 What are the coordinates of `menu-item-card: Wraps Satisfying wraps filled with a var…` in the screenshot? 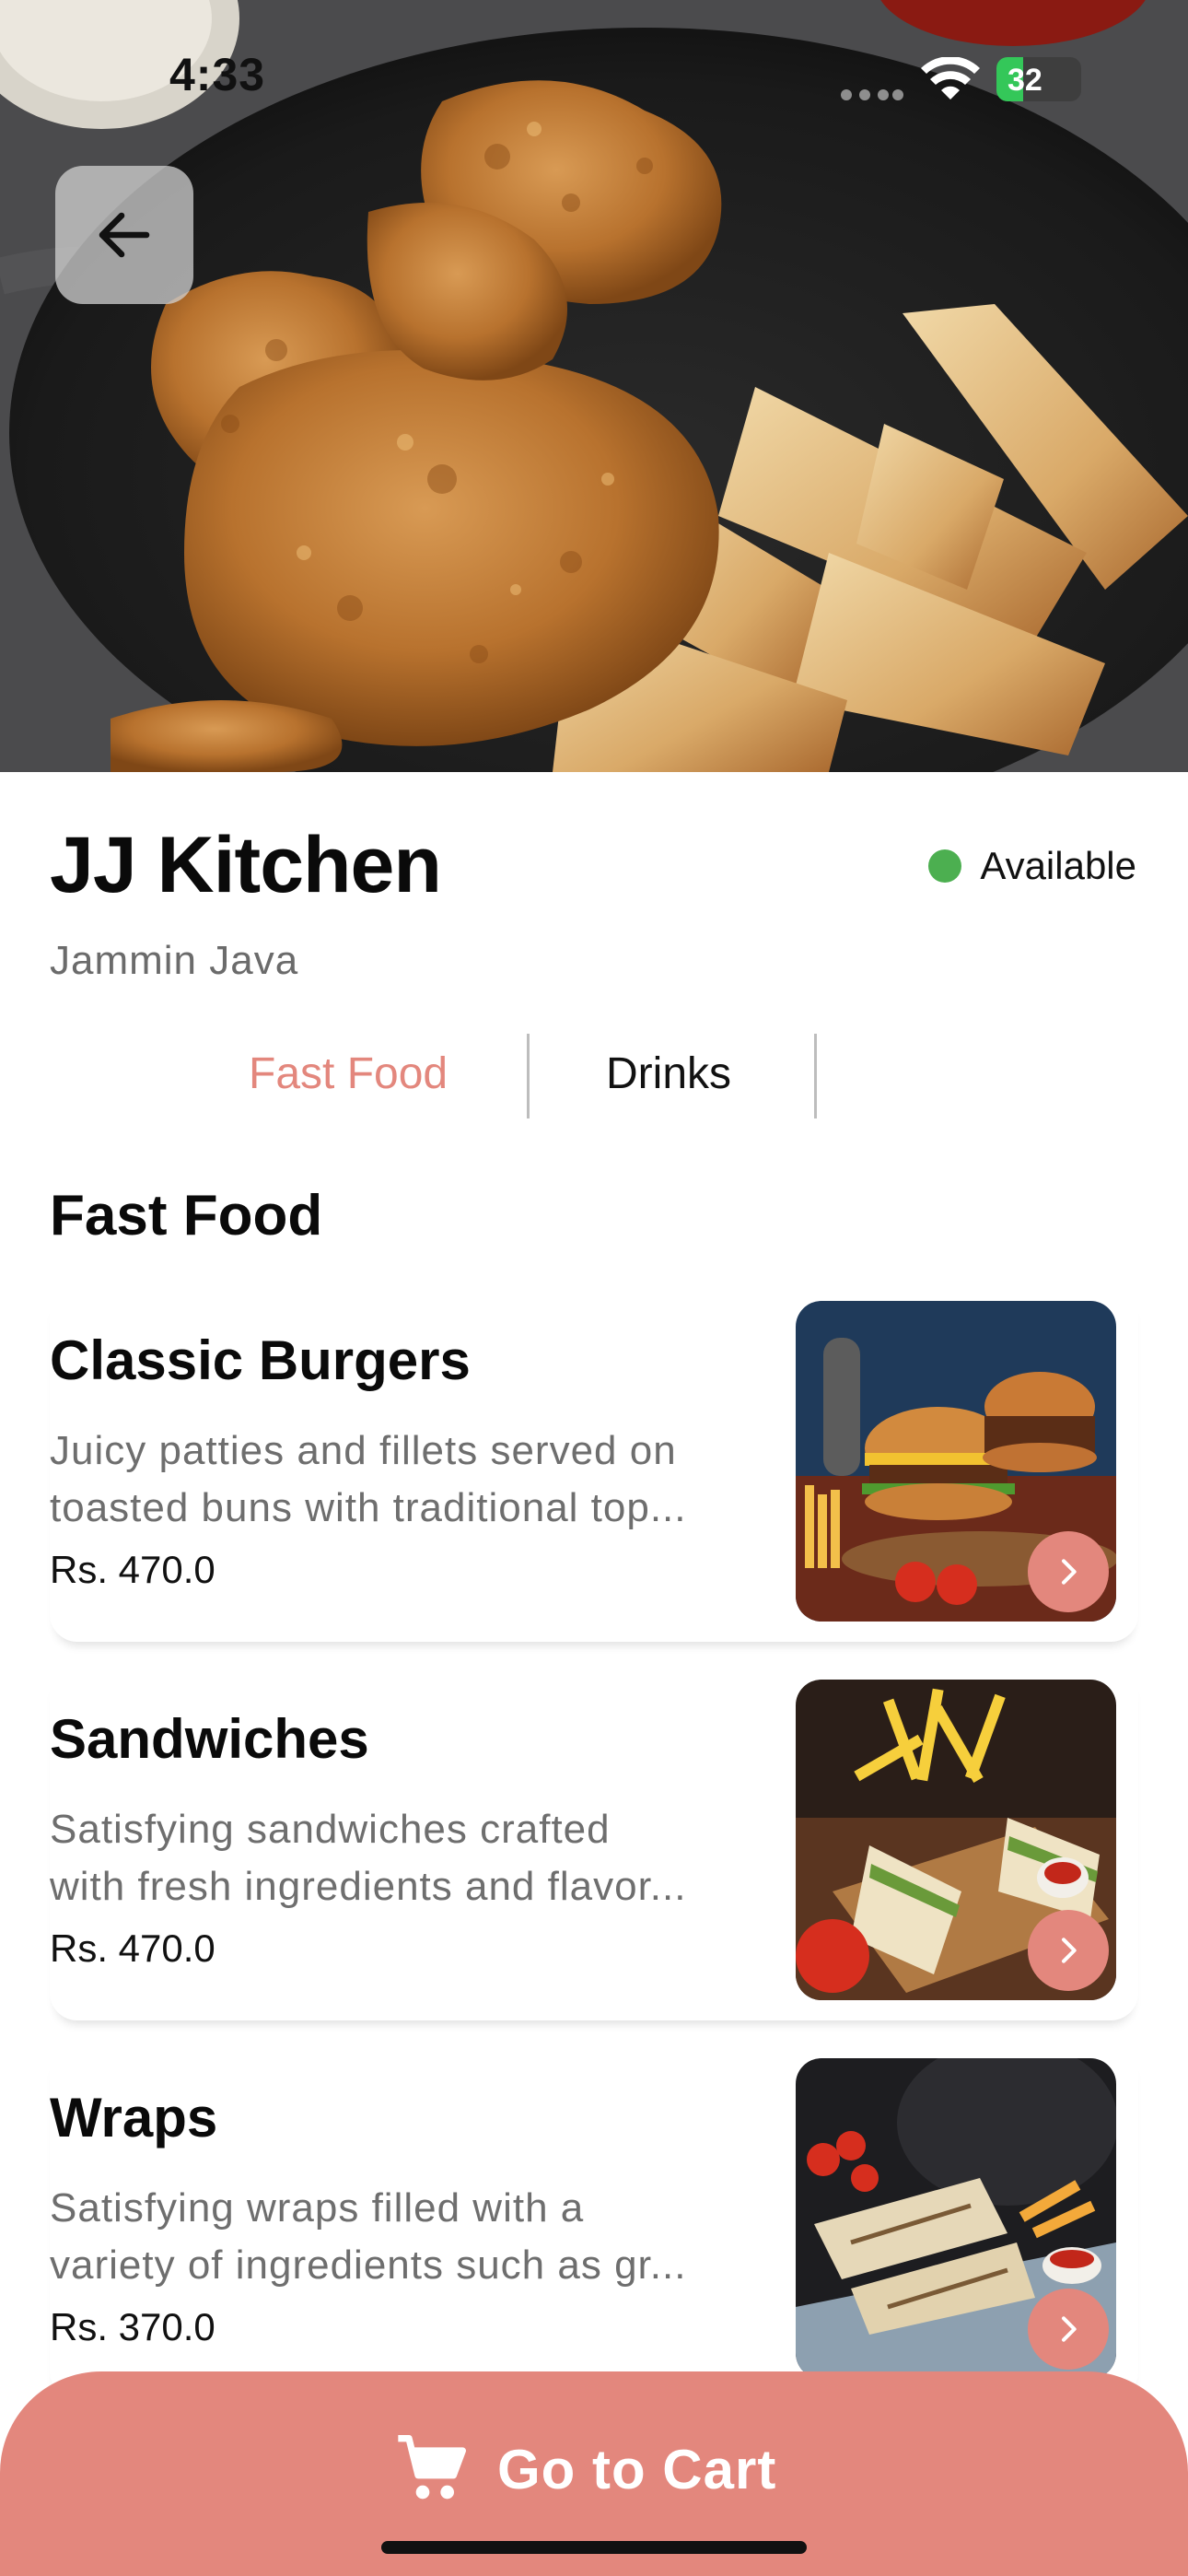 It's located at (594, 2228).